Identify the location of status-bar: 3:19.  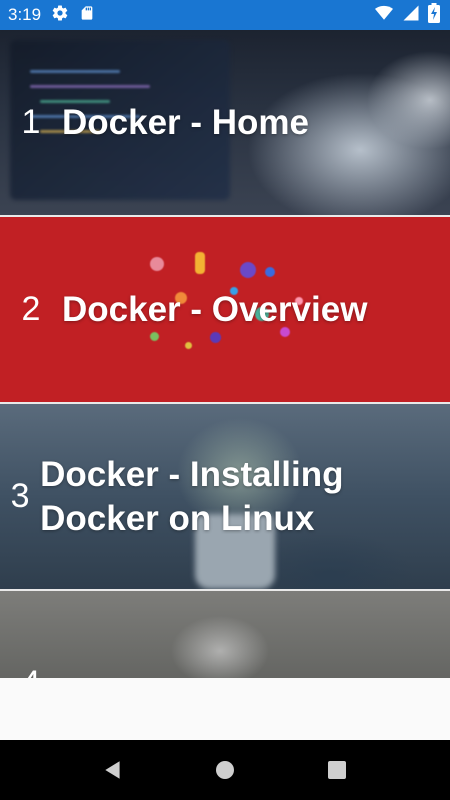
(225, 15).